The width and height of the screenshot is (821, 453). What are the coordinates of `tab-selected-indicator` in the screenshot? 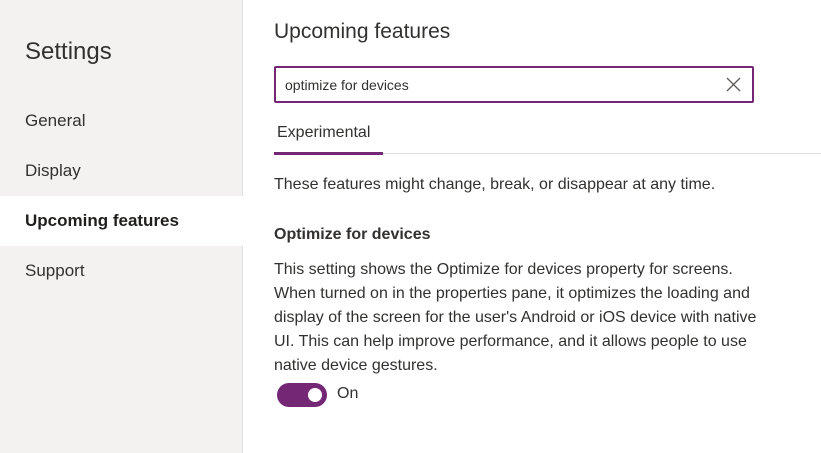 It's located at (328, 153).